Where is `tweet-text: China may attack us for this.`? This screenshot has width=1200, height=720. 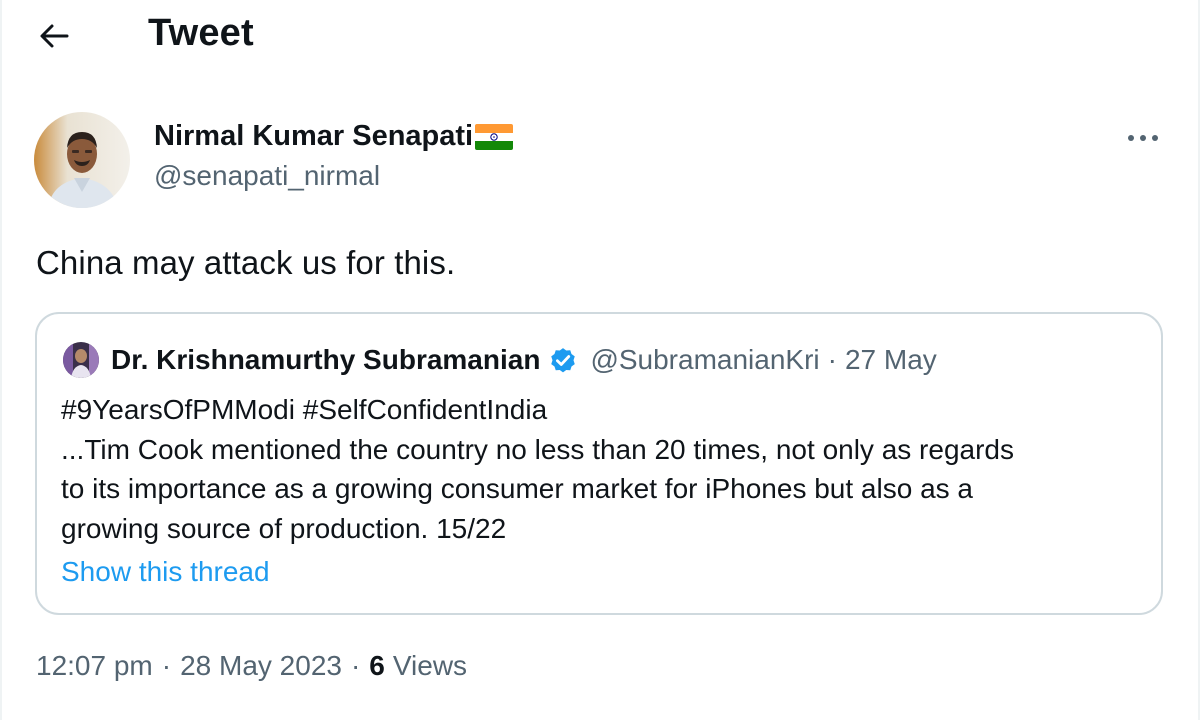 tweet-text: China may attack us for this. is located at coordinates (246, 262).